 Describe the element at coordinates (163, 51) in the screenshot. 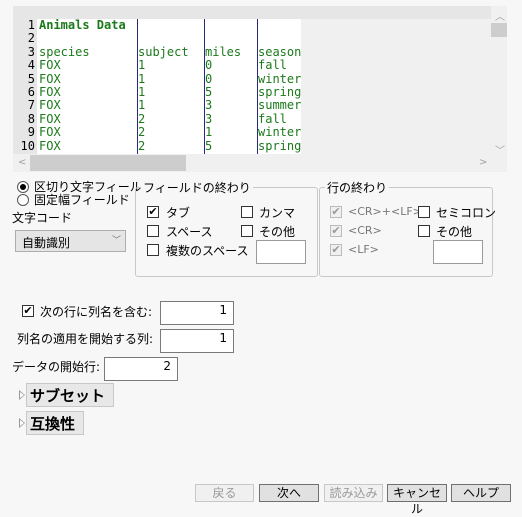

I see `column-header: subject` at that location.